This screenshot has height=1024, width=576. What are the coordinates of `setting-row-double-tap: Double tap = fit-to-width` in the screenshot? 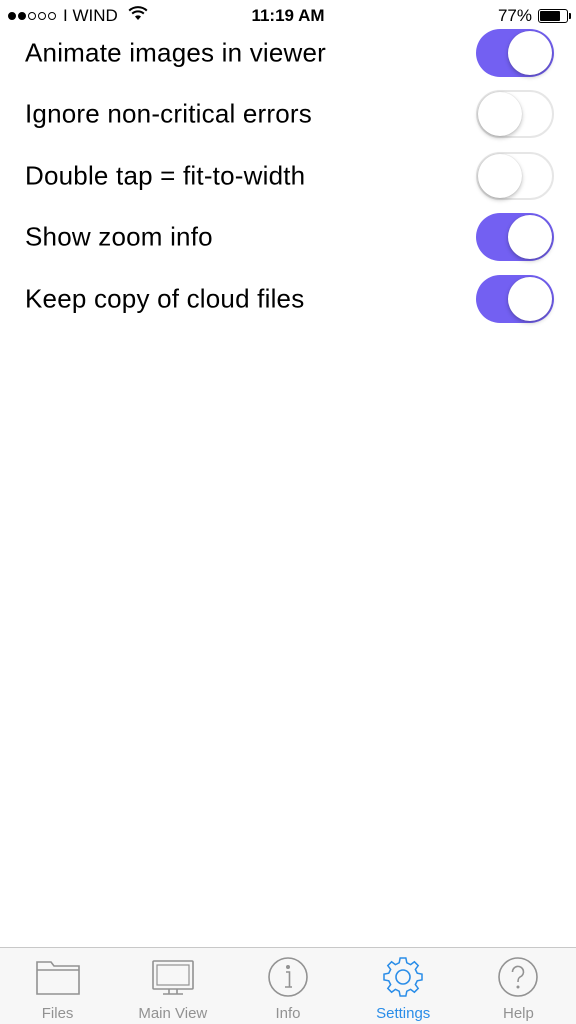 It's located at (288, 176).